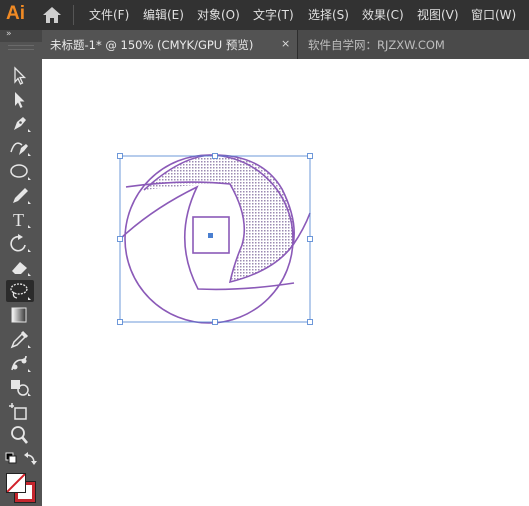 The height and width of the screenshot is (506, 529). I want to click on zoom-tool, so click(20, 435).